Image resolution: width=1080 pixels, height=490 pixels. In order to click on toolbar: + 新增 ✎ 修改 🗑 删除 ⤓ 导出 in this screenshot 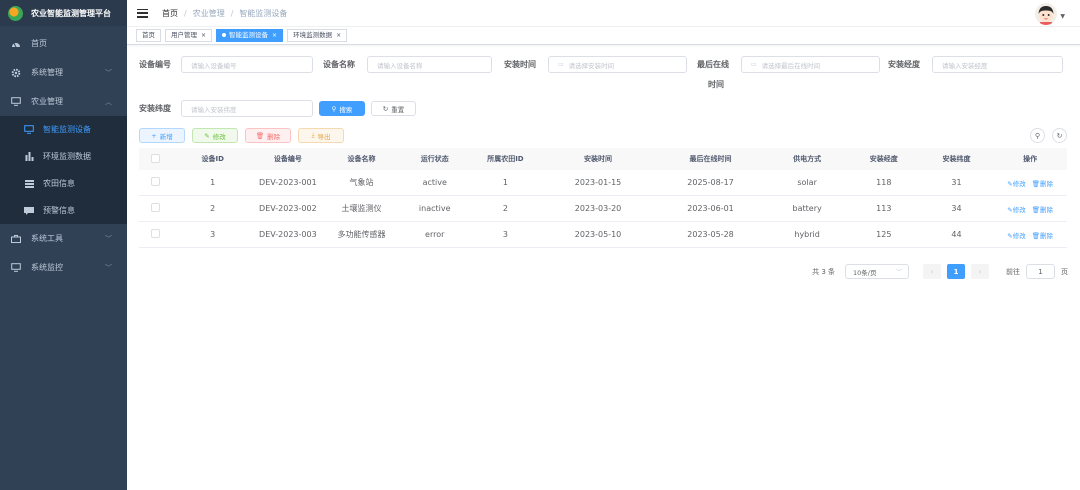, I will do `click(241, 135)`.